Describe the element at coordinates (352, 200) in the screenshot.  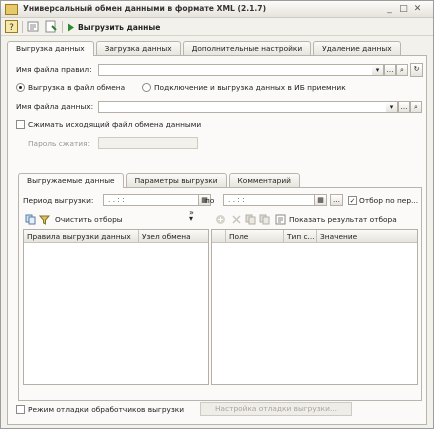
I see `filter-by-period-checkbox: ✓` at that location.